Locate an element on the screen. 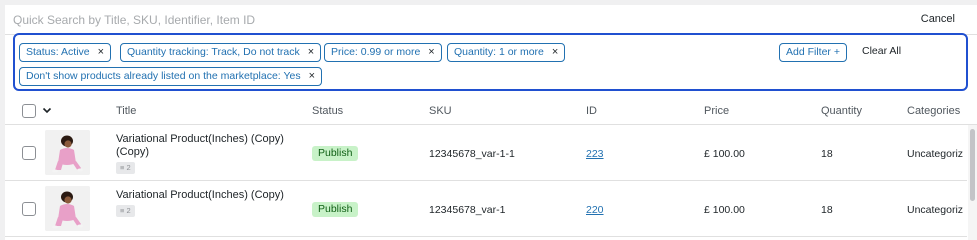 The width and height of the screenshot is (977, 240). product-title: Variational Product(Inches) (Copy) ≡ 2 is located at coordinates (206, 203).